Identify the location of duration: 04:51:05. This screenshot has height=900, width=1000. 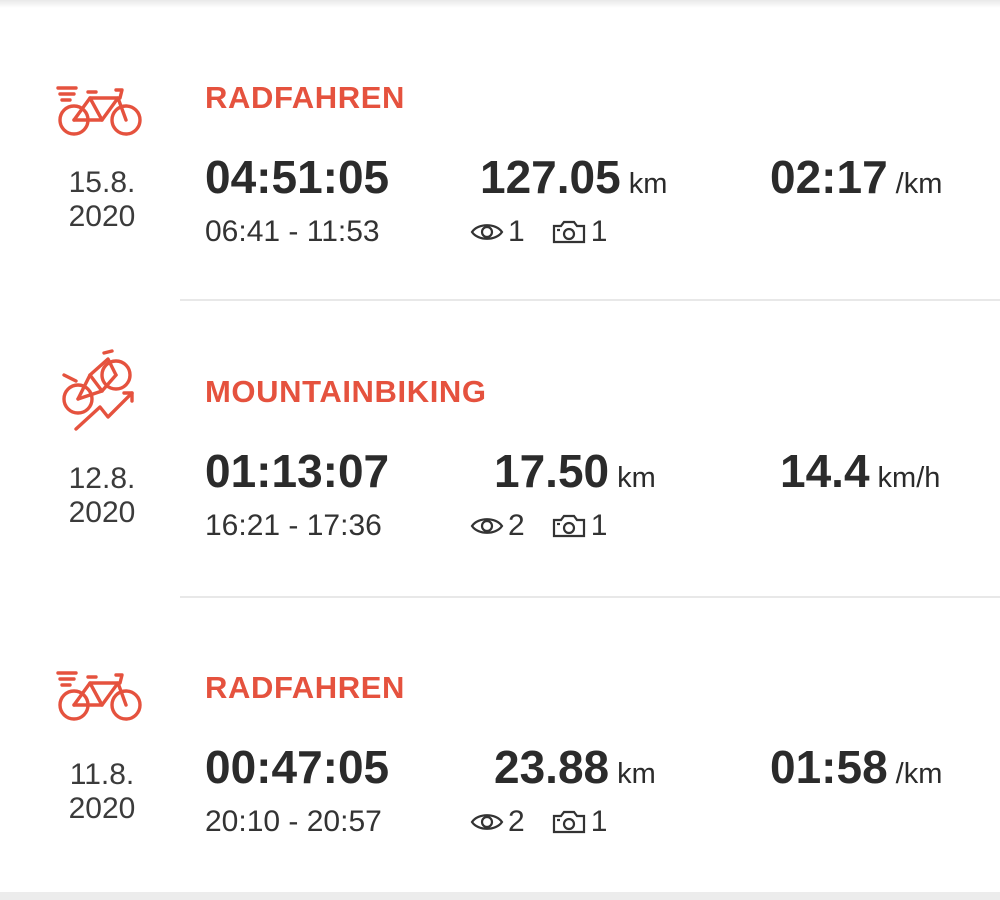
(297, 177).